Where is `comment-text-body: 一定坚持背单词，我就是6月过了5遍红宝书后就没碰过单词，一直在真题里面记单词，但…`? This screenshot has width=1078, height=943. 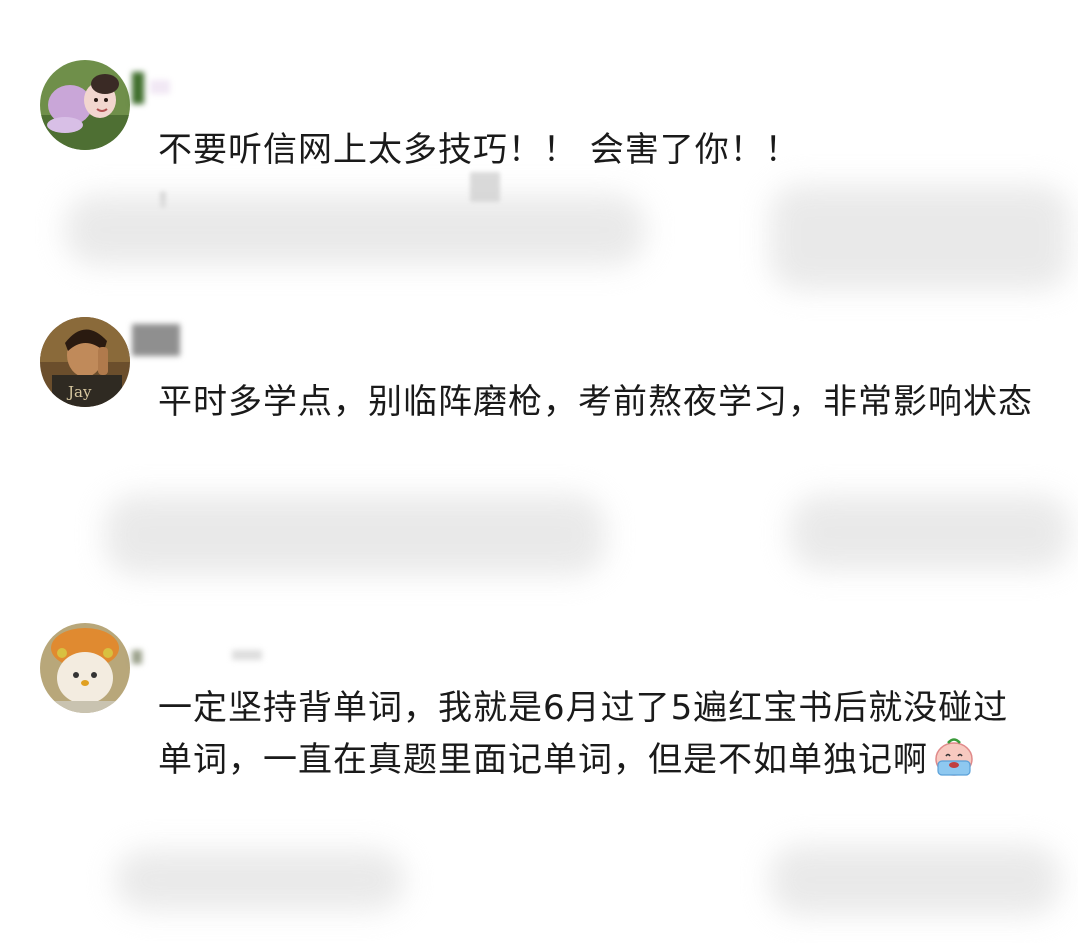
comment-text-body: 一定坚持背单词，我就是6月过了5遍红宝书后就没碰过单词，一直在真题里面记单词，但… is located at coordinates (583, 734).